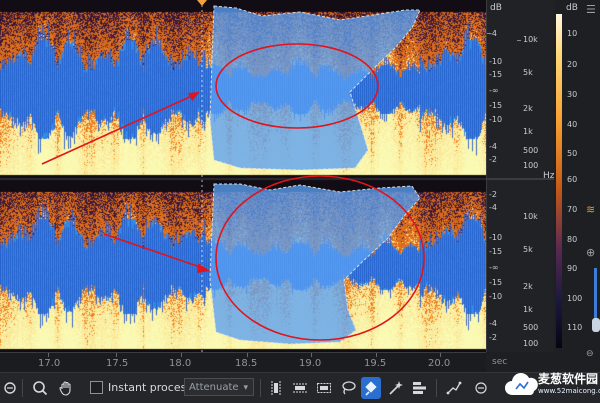 The image size is (600, 403). Describe the element at coordinates (569, 391) in the screenshot. I see `watermark-url: www.52maicong.com` at that location.